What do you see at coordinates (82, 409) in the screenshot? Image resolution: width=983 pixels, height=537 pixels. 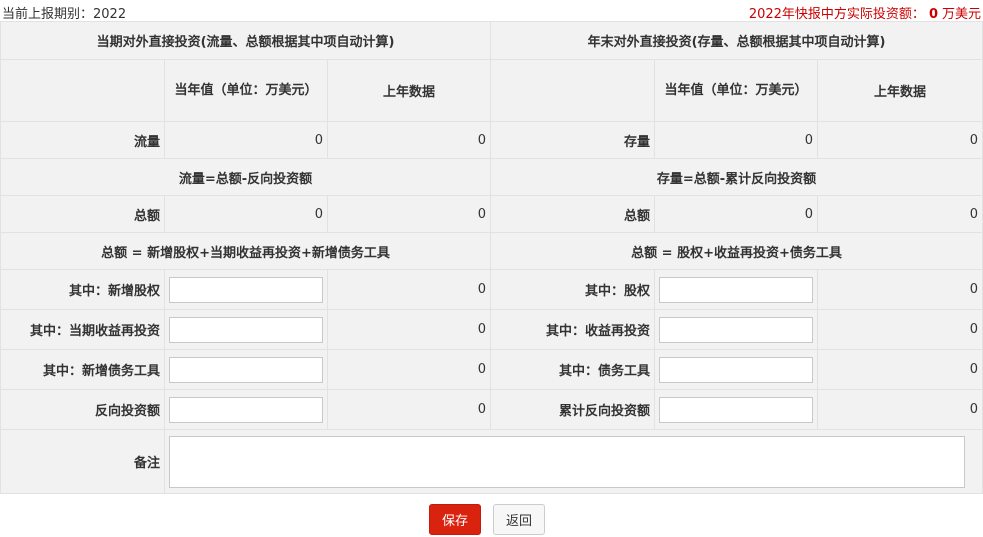 I see `reverse-investment-label: 反向投资额` at bounding box center [82, 409].